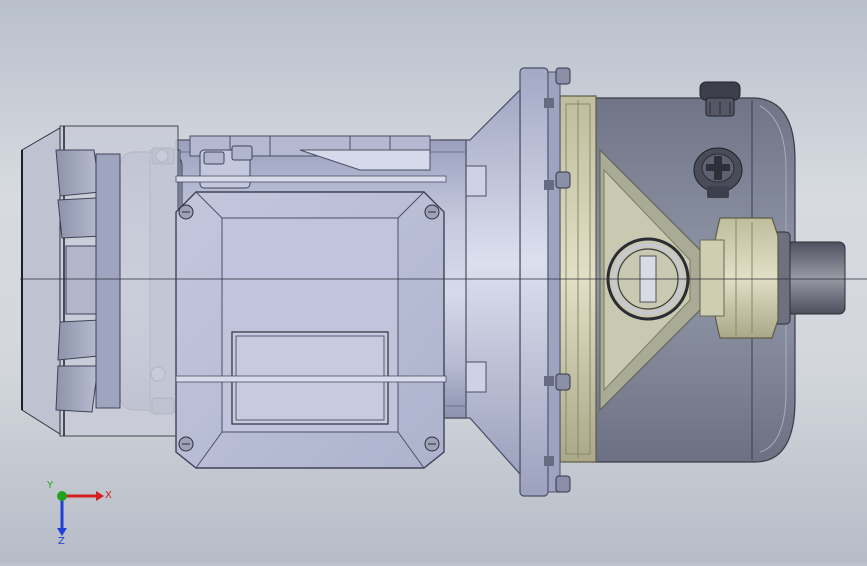  What do you see at coordinates (50, 485) in the screenshot?
I see `y-axis-label: Y` at bounding box center [50, 485].